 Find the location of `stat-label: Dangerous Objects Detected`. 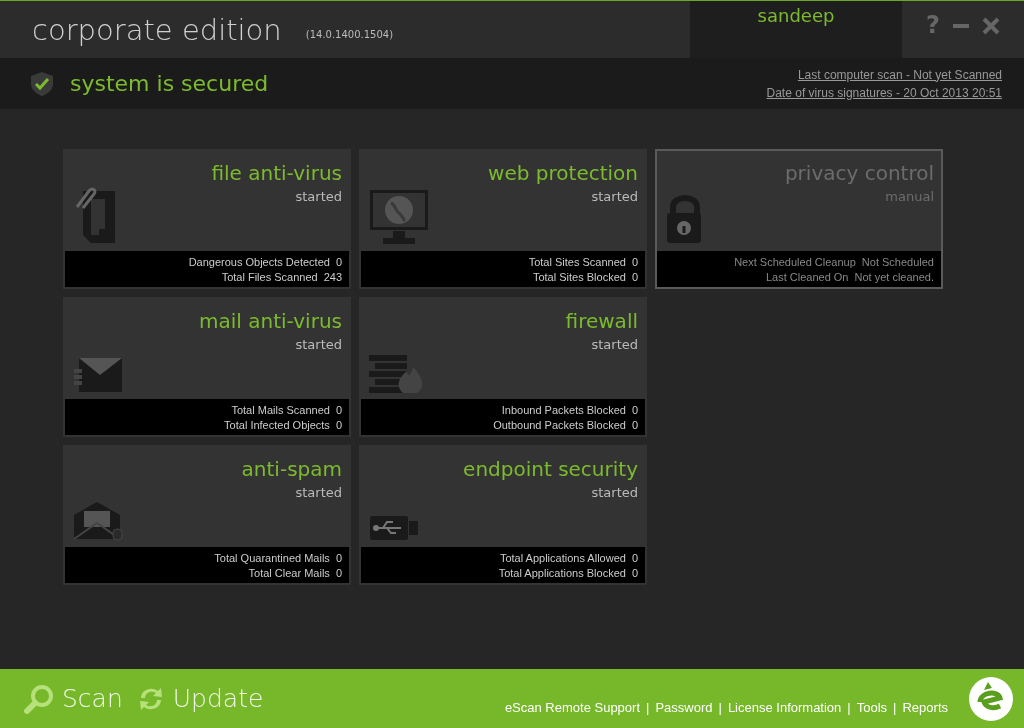

stat-label: Dangerous Objects Detected is located at coordinates (259, 261).